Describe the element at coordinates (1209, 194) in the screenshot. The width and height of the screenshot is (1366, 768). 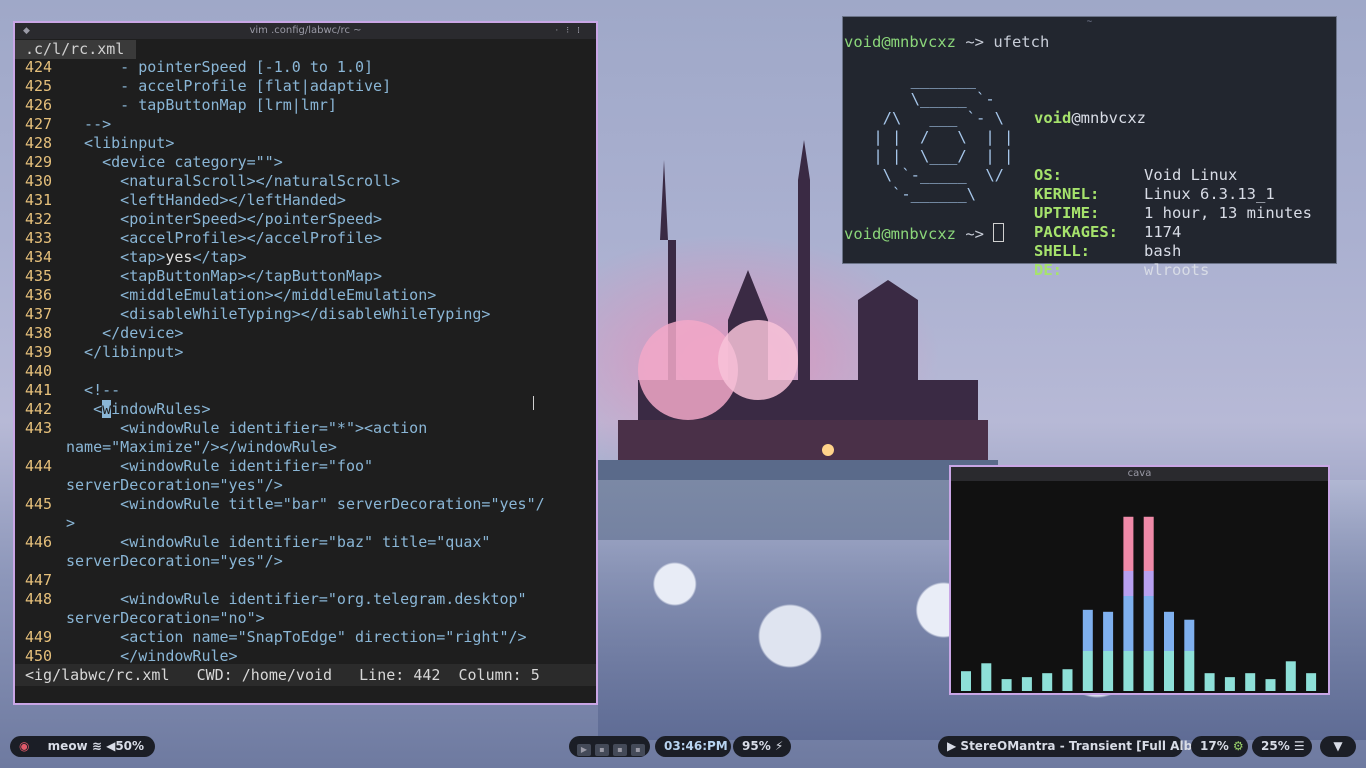
I see `ufetch-value: Linux 6.3.13_1` at that location.